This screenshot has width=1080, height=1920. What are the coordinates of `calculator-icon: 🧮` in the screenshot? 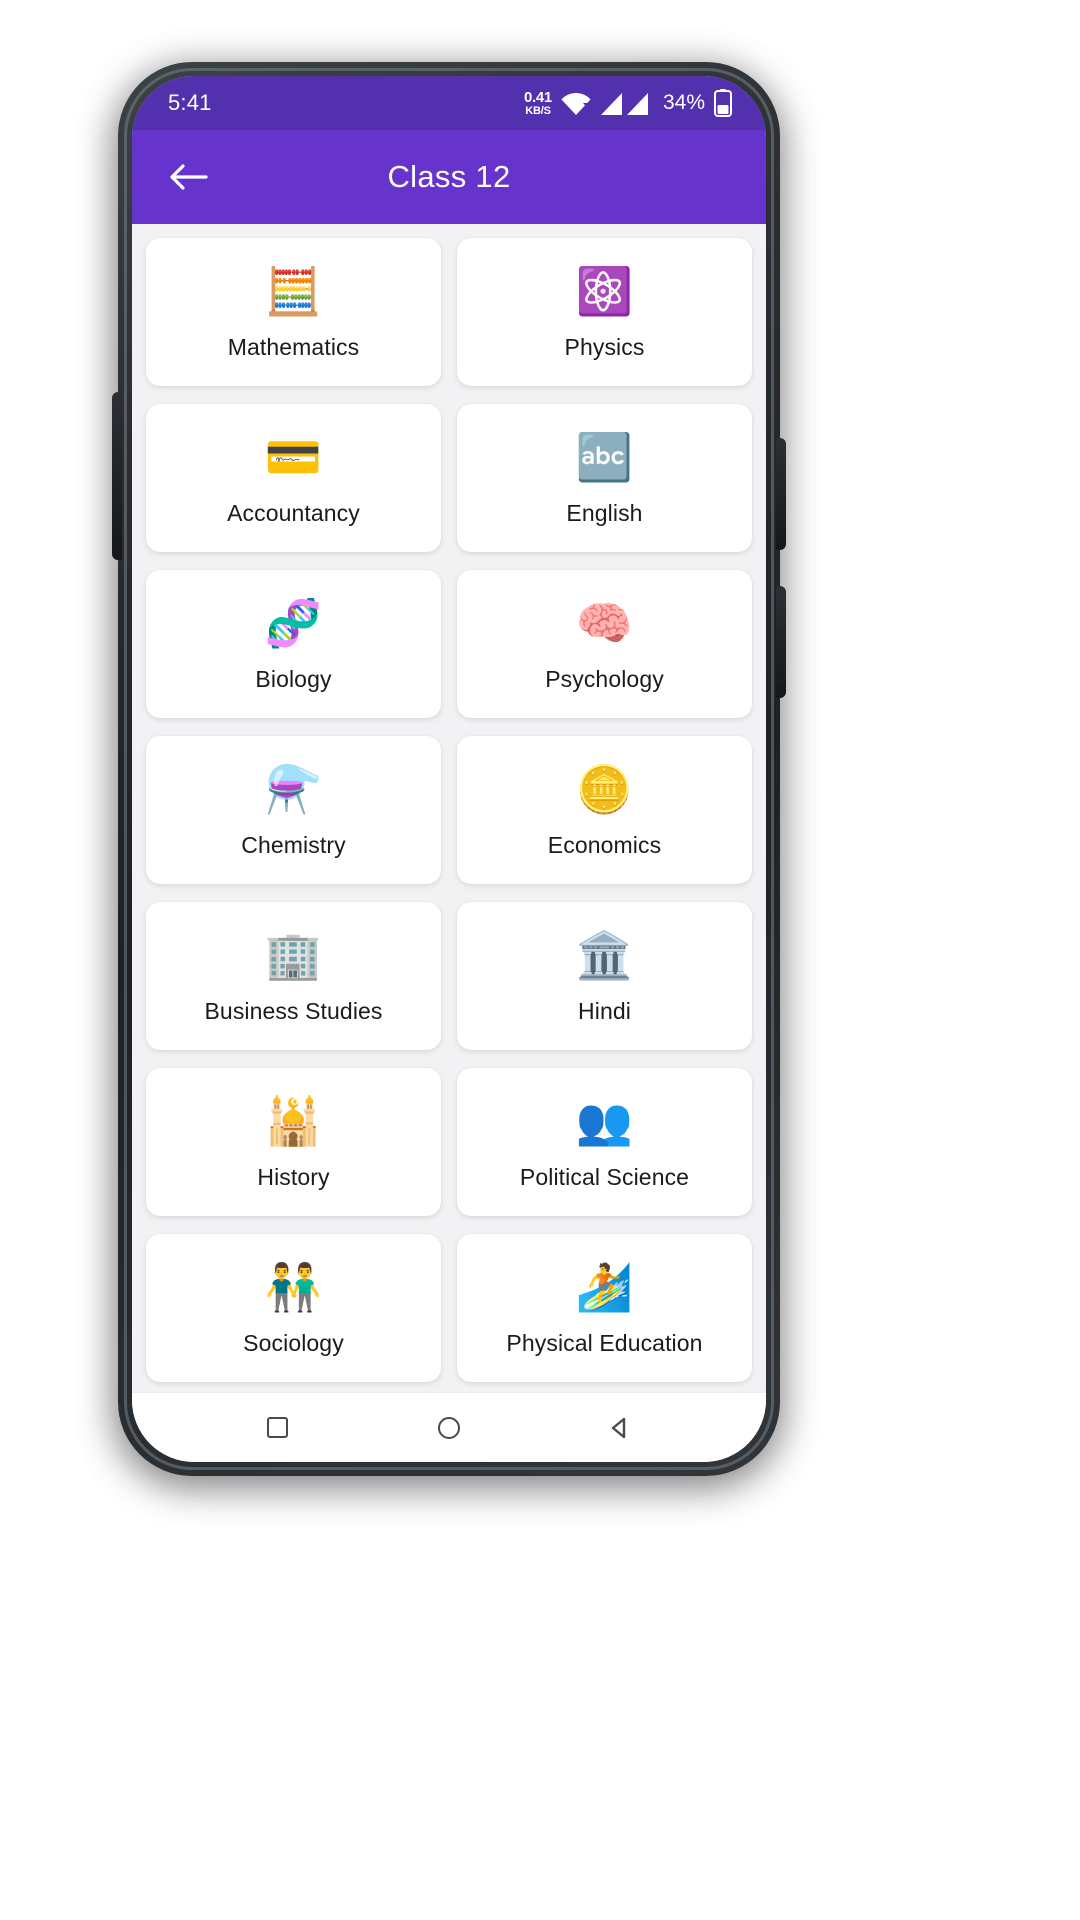 It's located at (293, 290).